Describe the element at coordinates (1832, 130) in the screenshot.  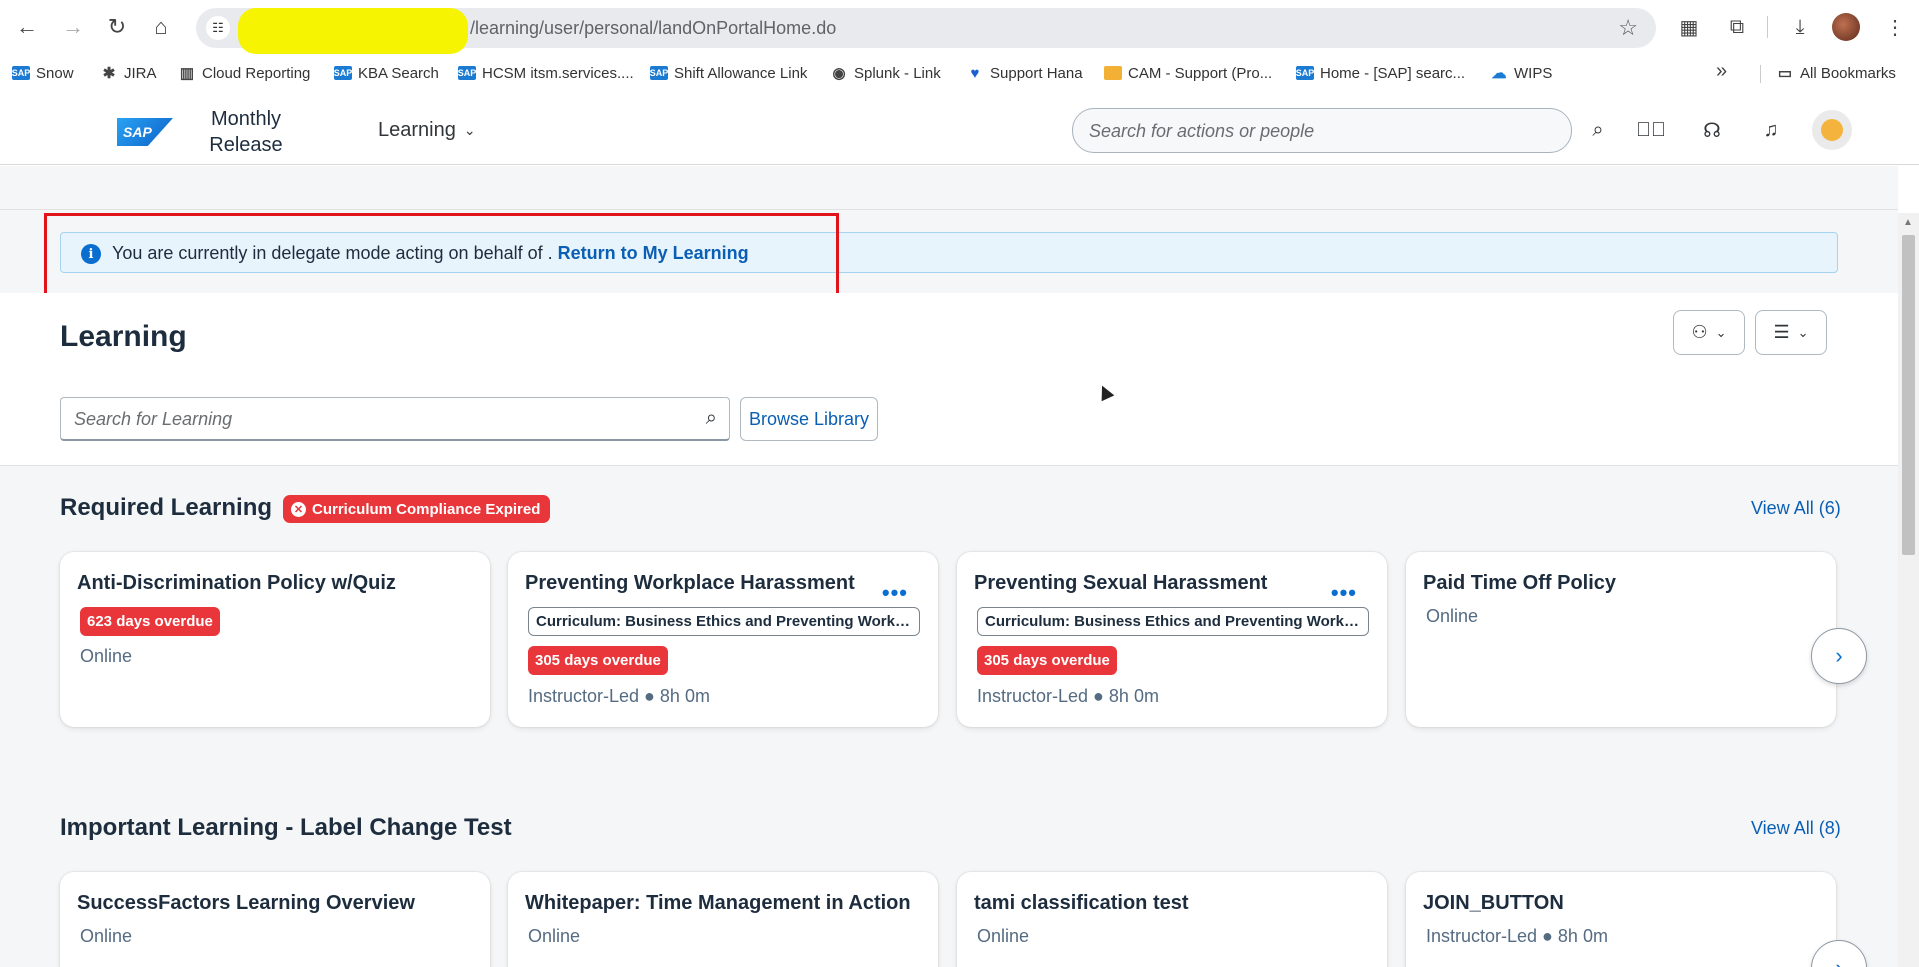
I see `user-avatar` at that location.